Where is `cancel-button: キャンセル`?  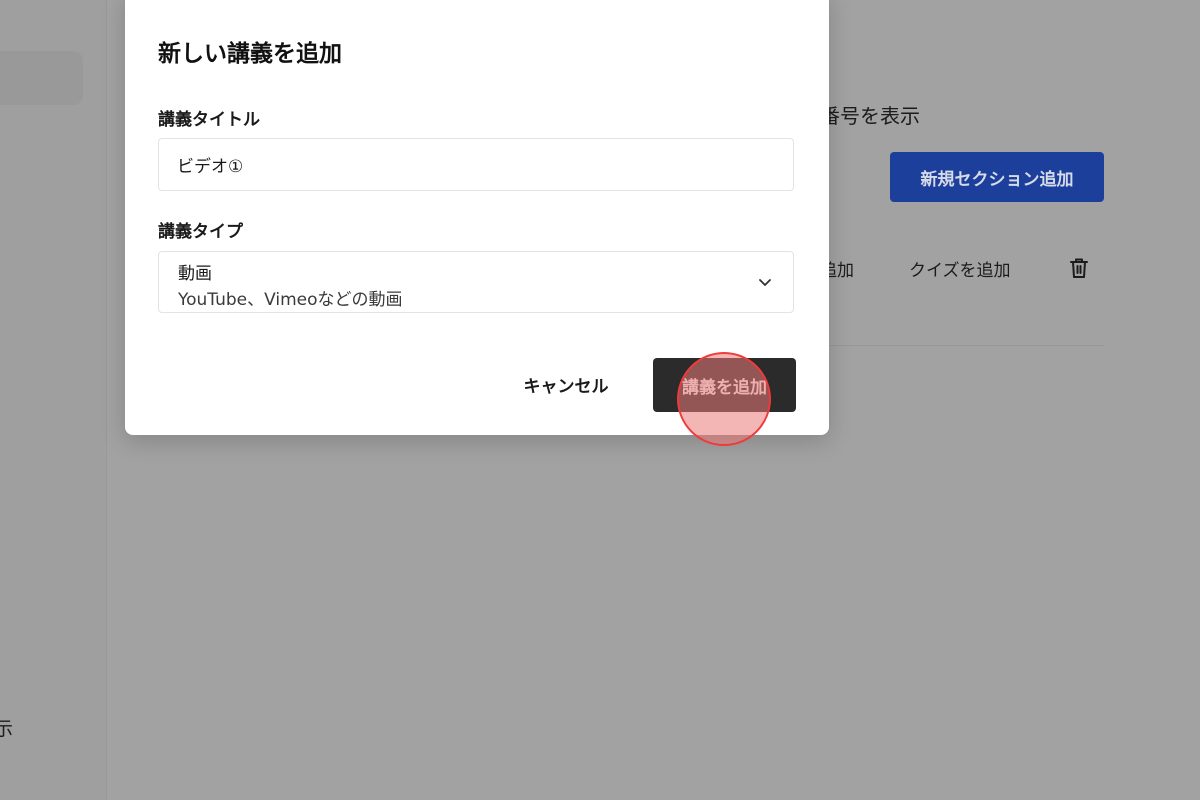 cancel-button: キャンセル is located at coordinates (566, 384).